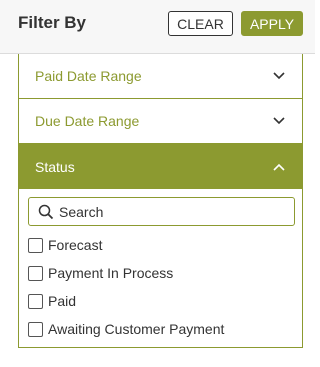  I want to click on status-option-awaiting-customer-payment: Awaiting Customer Payment, so click(126, 329).